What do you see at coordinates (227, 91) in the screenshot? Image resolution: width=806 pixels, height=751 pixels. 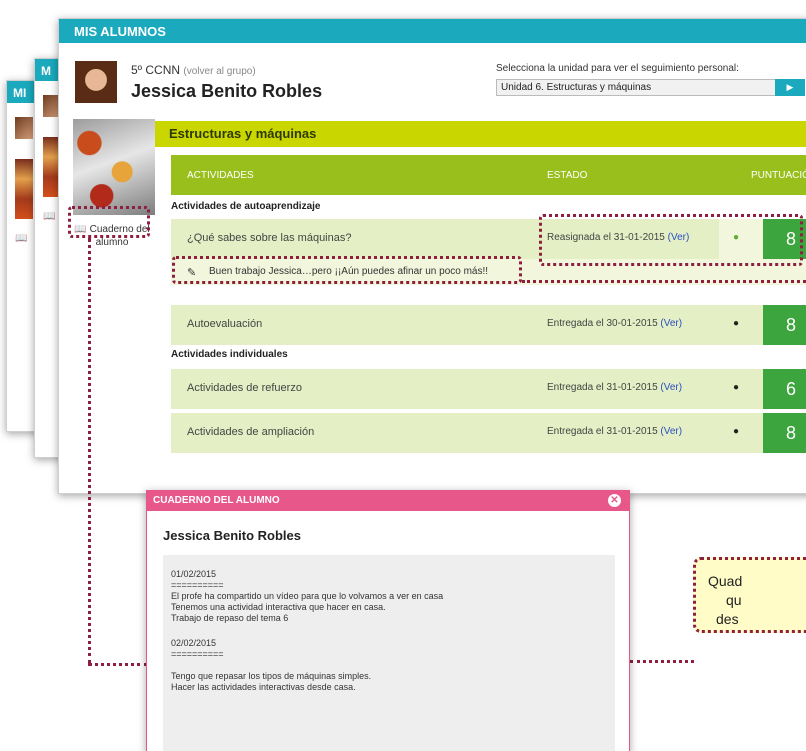 I see `student-name: Jessica Benito Robles` at bounding box center [227, 91].